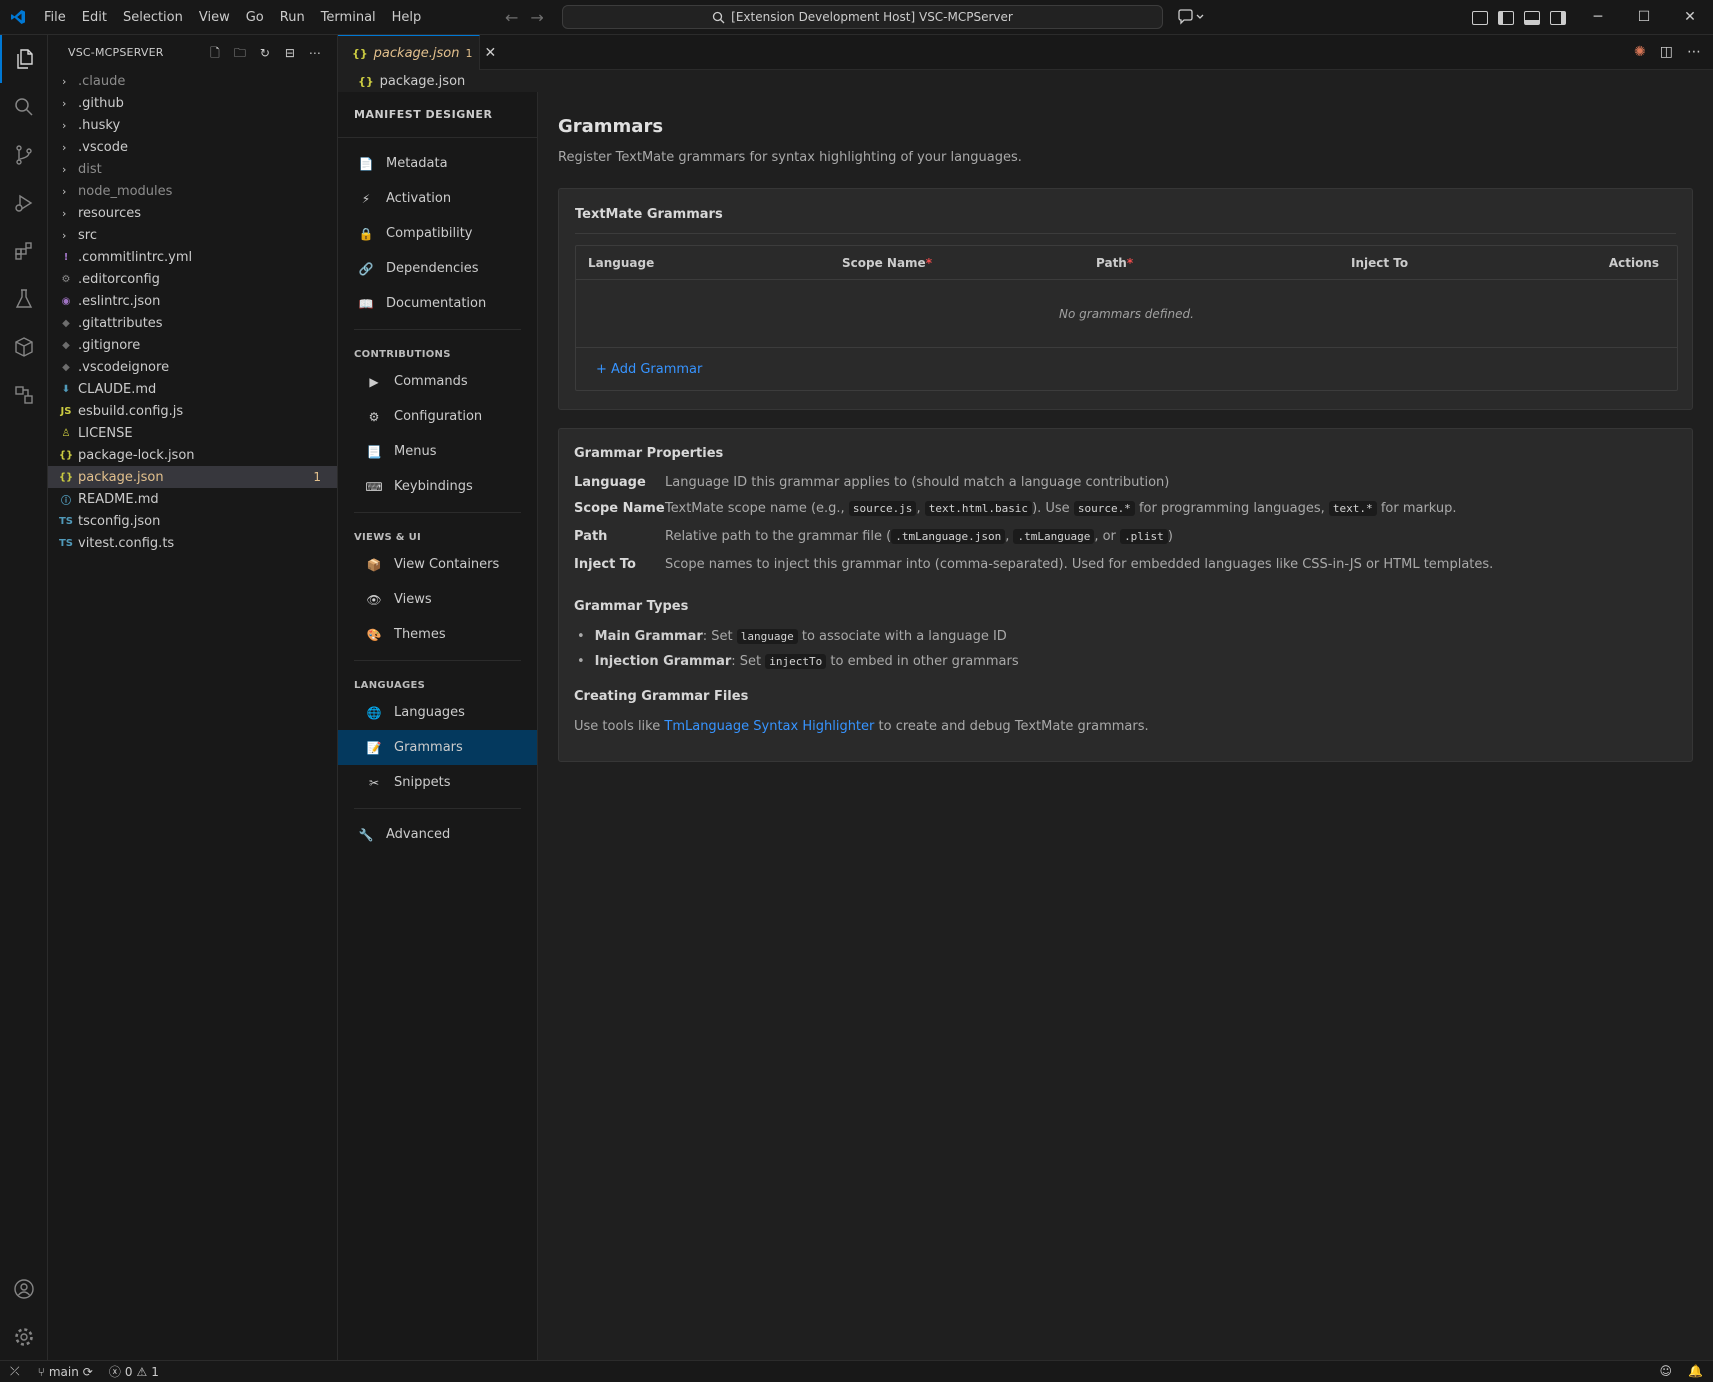  What do you see at coordinates (215, 53) in the screenshot?
I see `new-file-icon: 🗋` at bounding box center [215, 53].